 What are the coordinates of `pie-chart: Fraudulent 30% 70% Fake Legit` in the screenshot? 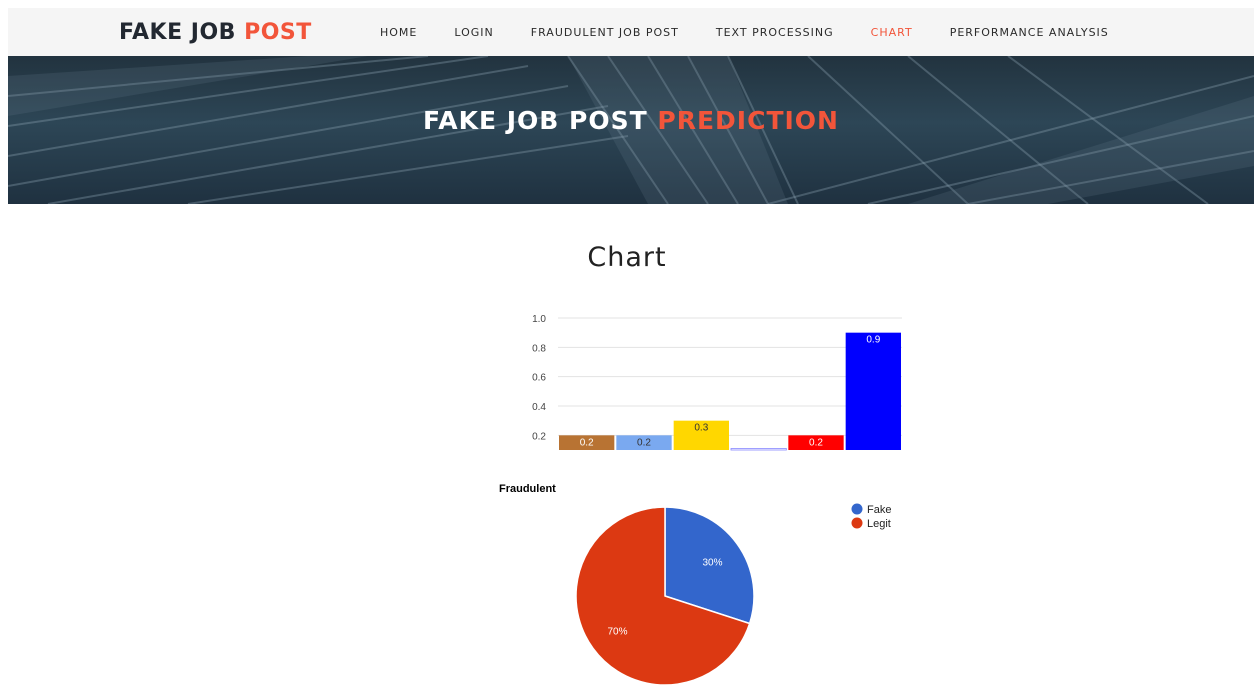 It's located at (695, 584).